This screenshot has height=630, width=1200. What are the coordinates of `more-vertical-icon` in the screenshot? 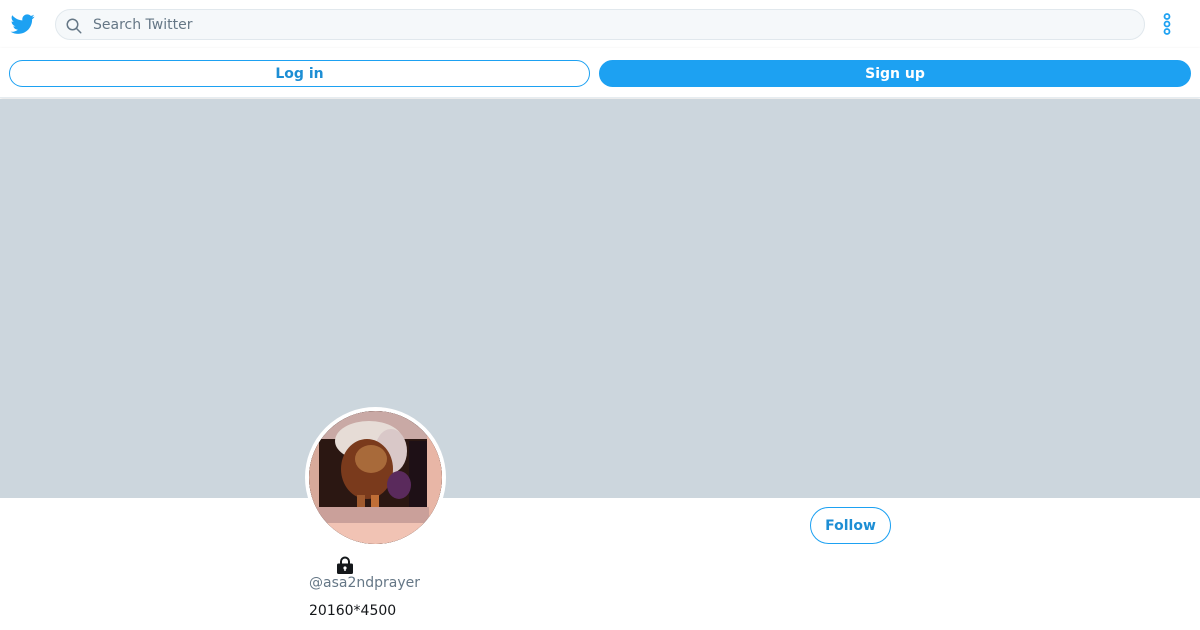 It's located at (1167, 24).